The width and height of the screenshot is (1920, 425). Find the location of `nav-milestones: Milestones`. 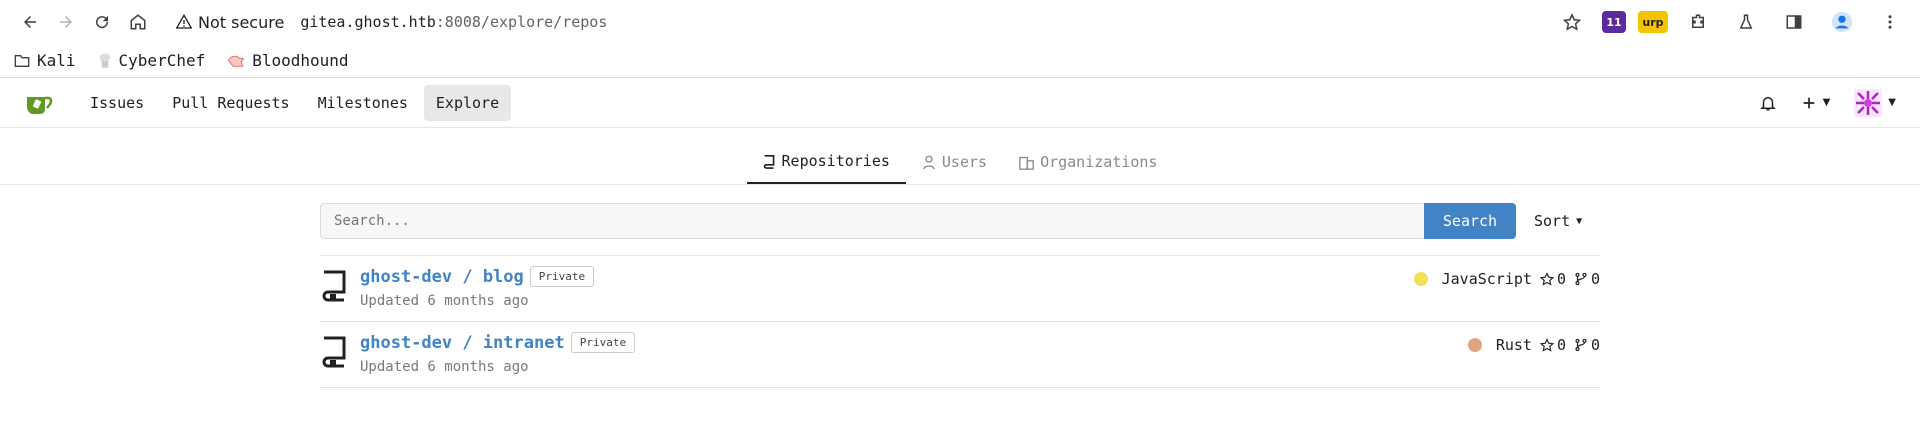

nav-milestones: Milestones is located at coordinates (363, 103).